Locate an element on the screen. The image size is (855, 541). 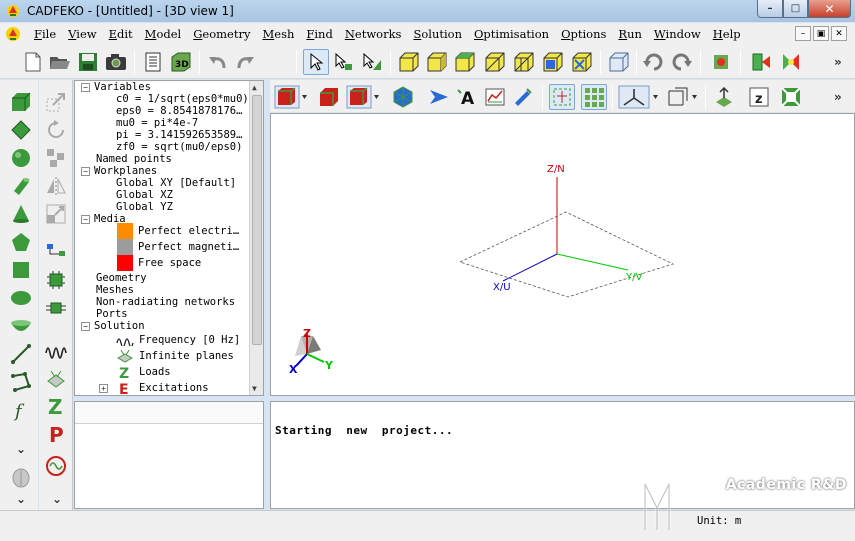
import-overflow-icon: ⌄ is located at coordinates (21, 499).